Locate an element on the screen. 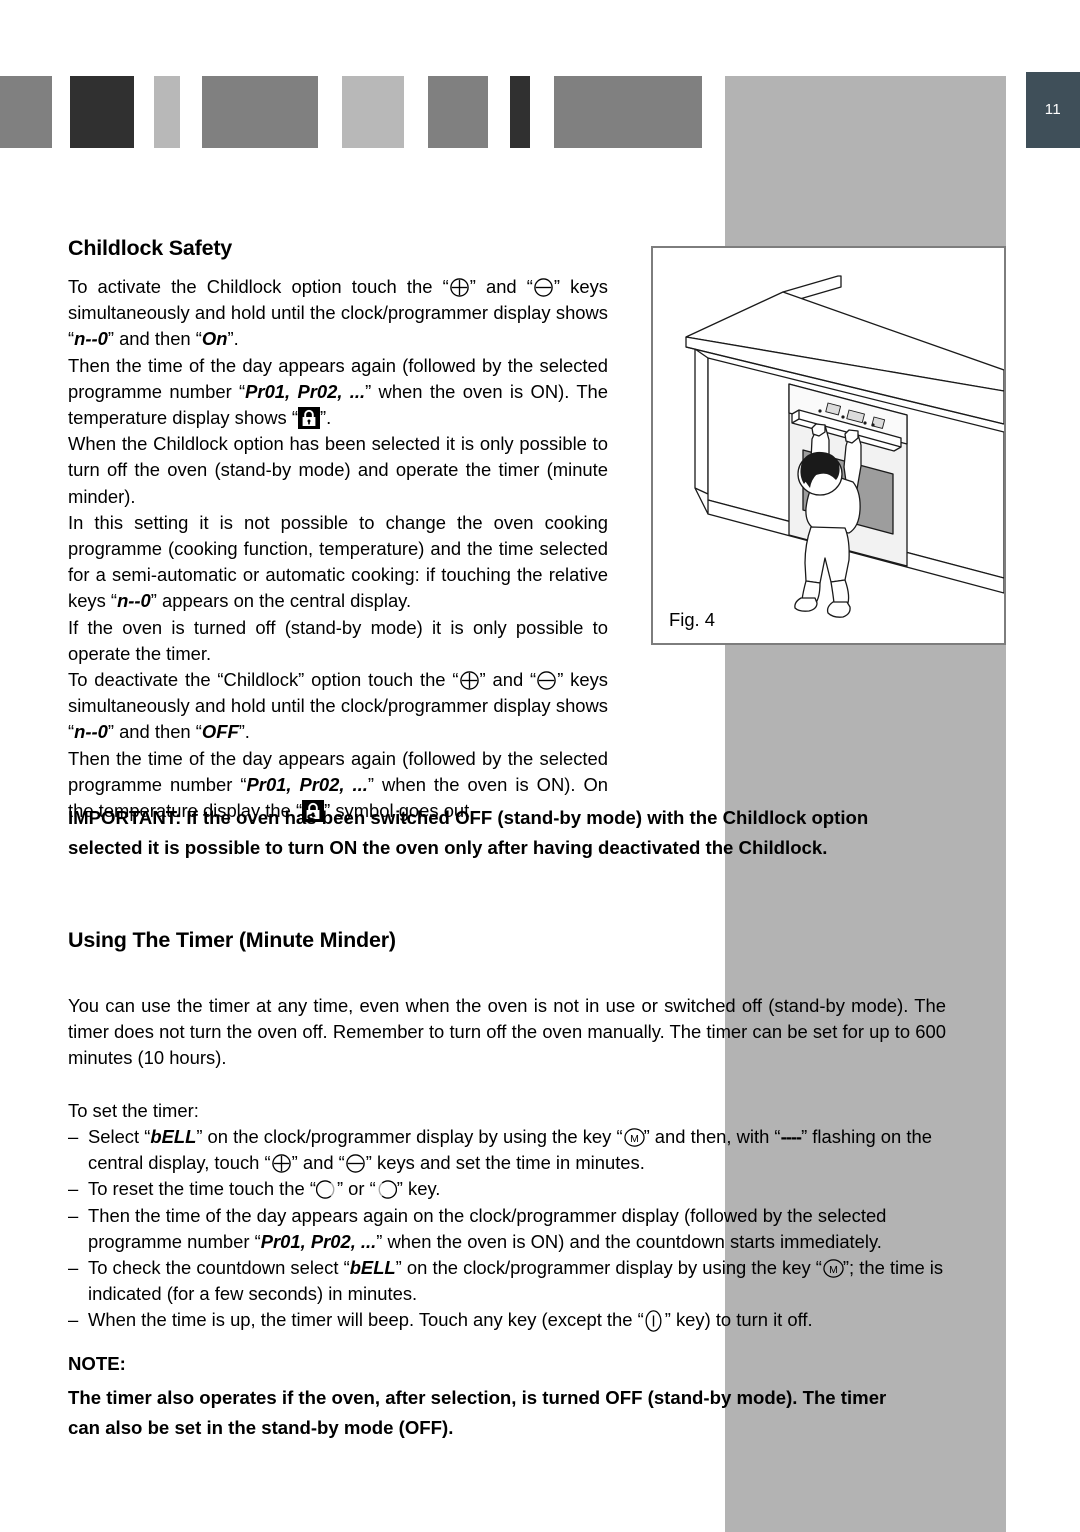 This screenshot has width=1080, height=1532. padlock-icon is located at coordinates (308, 418).